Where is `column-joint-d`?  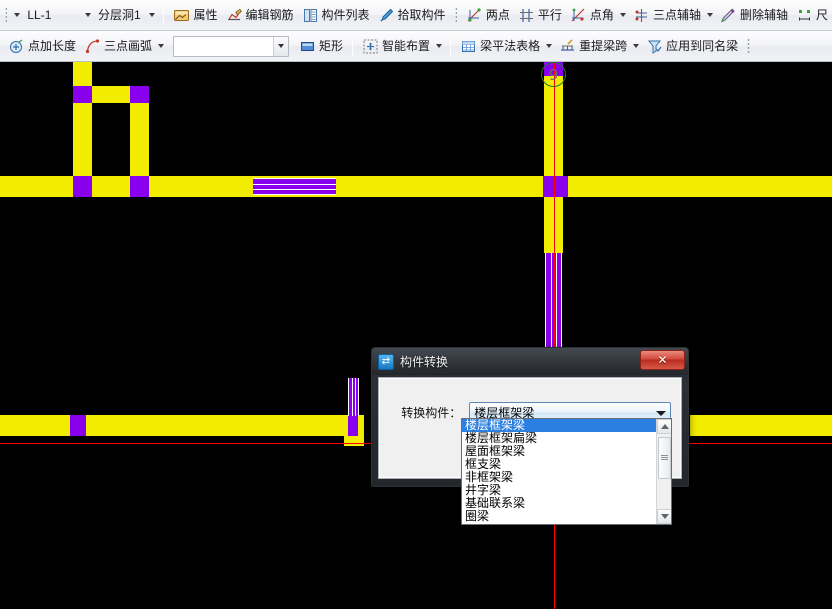 column-joint-d is located at coordinates (139, 186).